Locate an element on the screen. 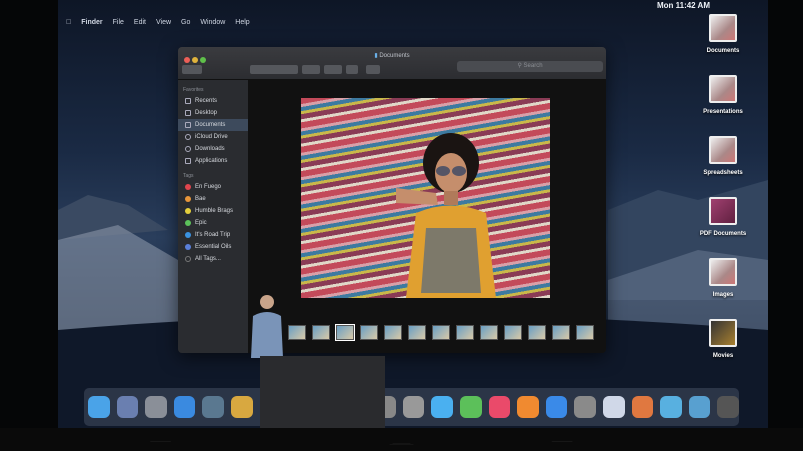 Image resolution: width=803 pixels, height=451 pixels. search-placeholder: Search is located at coordinates (533, 66).